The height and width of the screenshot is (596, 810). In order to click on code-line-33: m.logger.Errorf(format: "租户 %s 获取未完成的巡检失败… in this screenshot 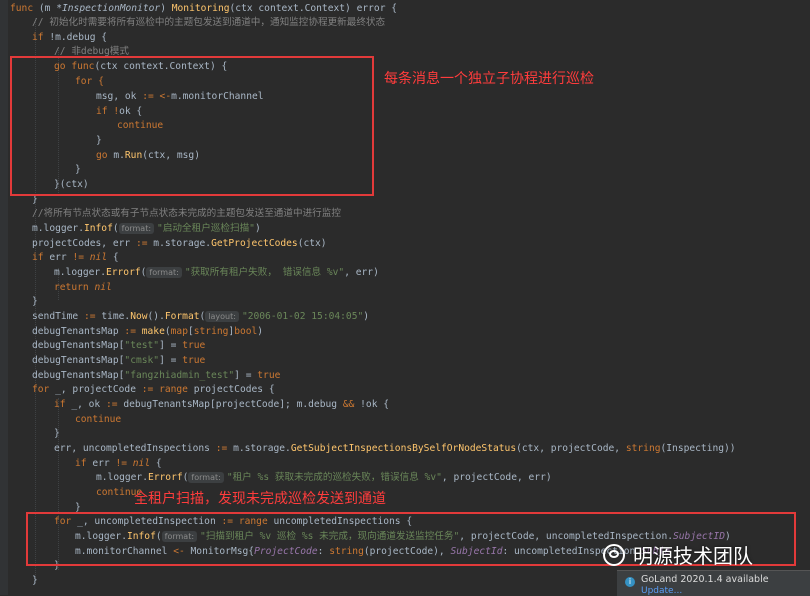, I will do `click(324, 477)`.